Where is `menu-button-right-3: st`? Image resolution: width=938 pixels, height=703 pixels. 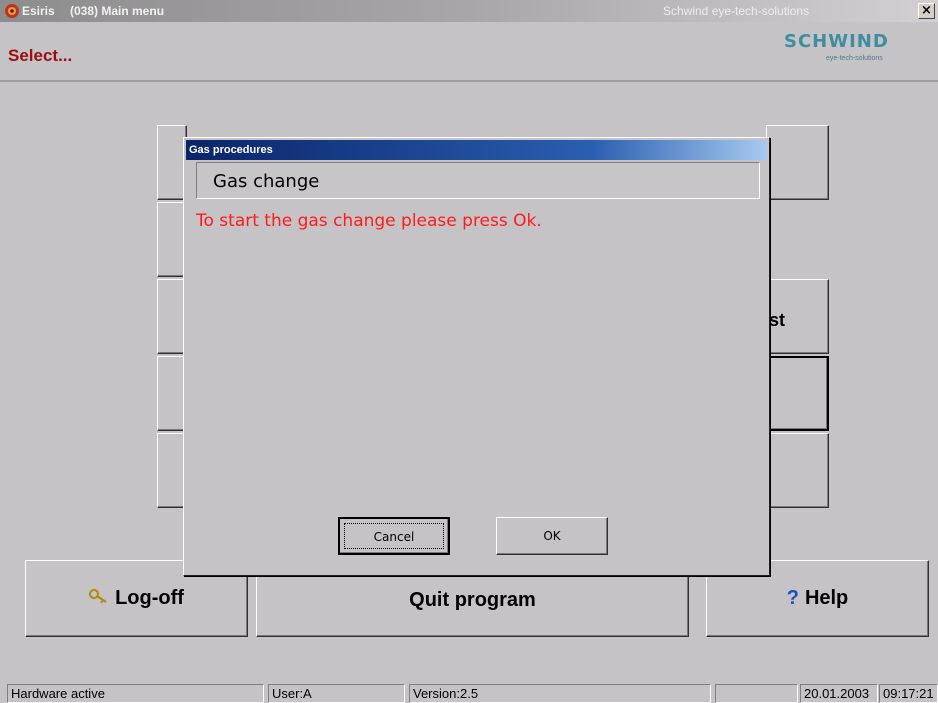 menu-button-right-3: st is located at coordinates (797, 316).